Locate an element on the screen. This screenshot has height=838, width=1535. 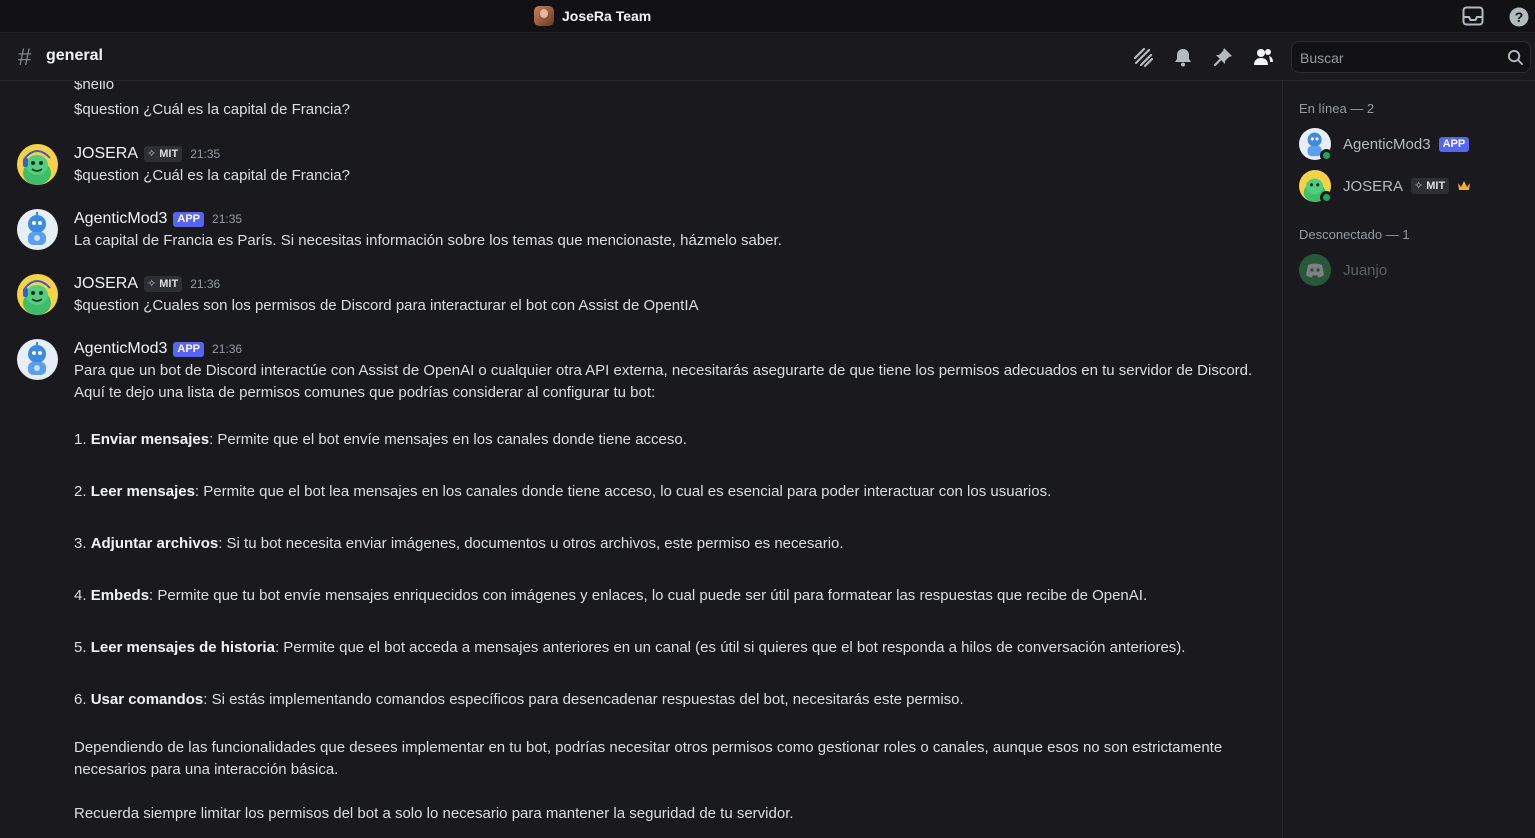
online-section-header: En línea — 2 is located at coordinates (1337, 108).